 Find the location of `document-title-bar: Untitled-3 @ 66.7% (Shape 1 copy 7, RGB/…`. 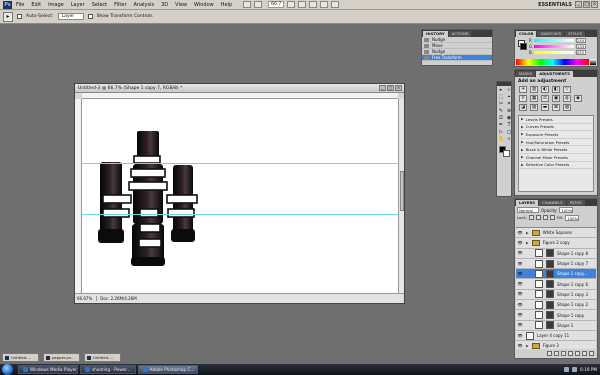

document-title-bar: Untitled-3 @ 66.7% (Shape 1 copy 7, RGB/… is located at coordinates (239, 88).